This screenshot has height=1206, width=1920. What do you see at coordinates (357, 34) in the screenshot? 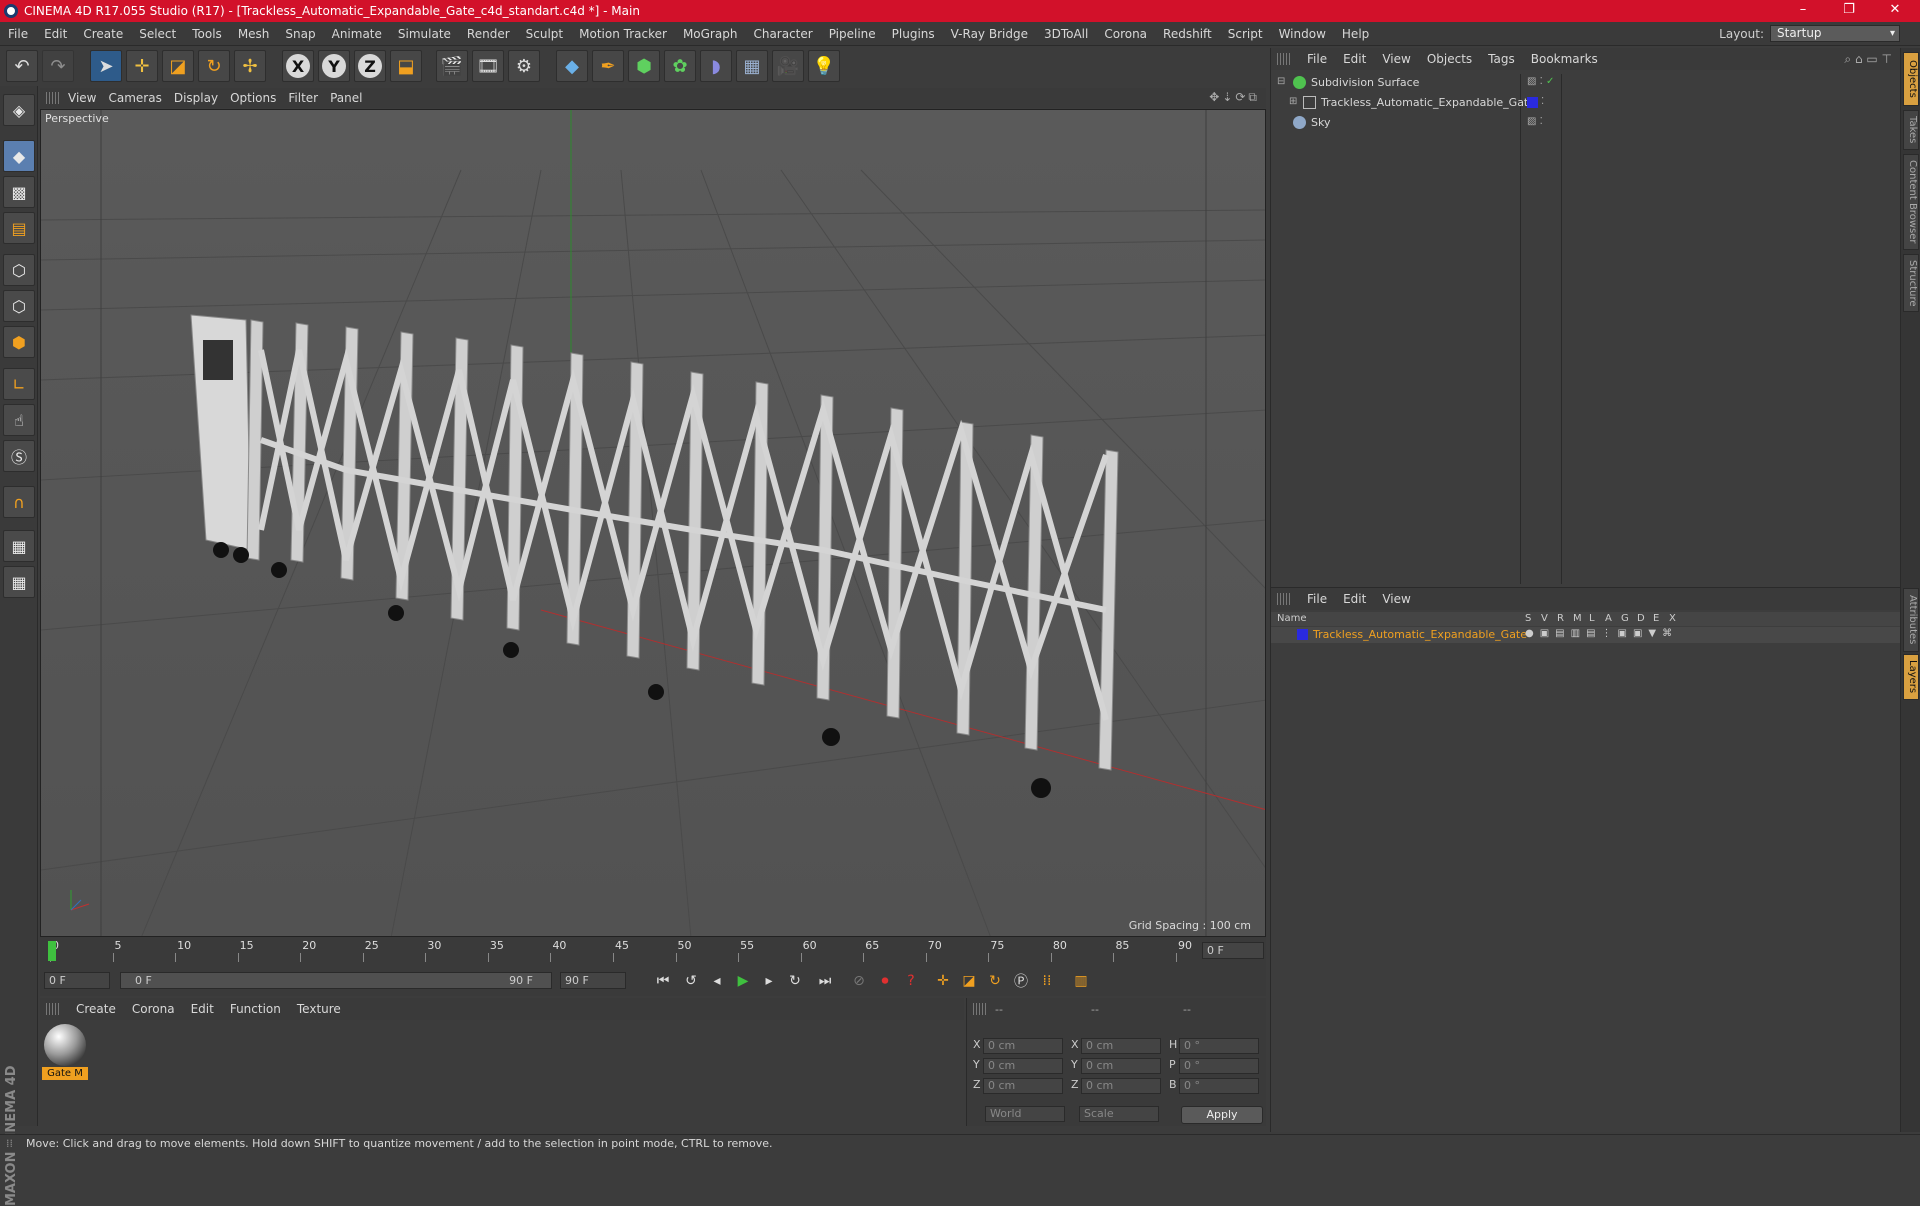
I see `menu-animate: Animate` at bounding box center [357, 34].